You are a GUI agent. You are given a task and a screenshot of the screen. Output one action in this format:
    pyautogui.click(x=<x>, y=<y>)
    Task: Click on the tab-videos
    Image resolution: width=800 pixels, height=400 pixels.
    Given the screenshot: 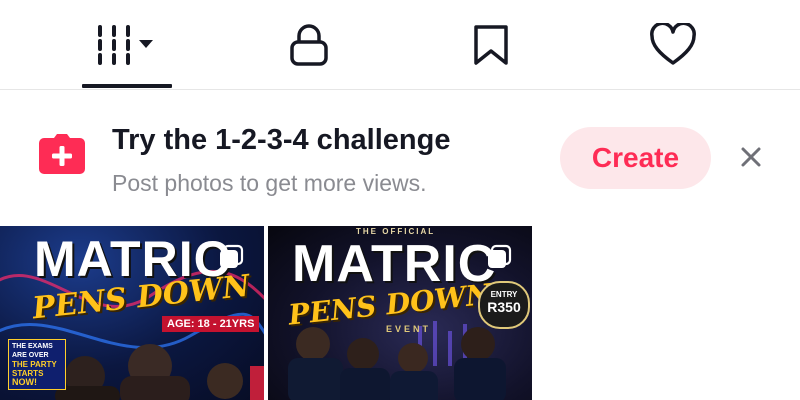 What is the action you would take?
    pyautogui.click(x=127, y=44)
    